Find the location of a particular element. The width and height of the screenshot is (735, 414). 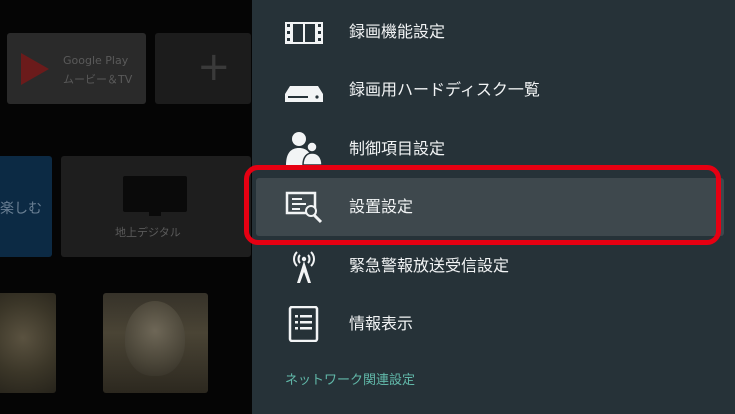

menu-item-recording-settings: 録画機能設定 is located at coordinates (493, 32).